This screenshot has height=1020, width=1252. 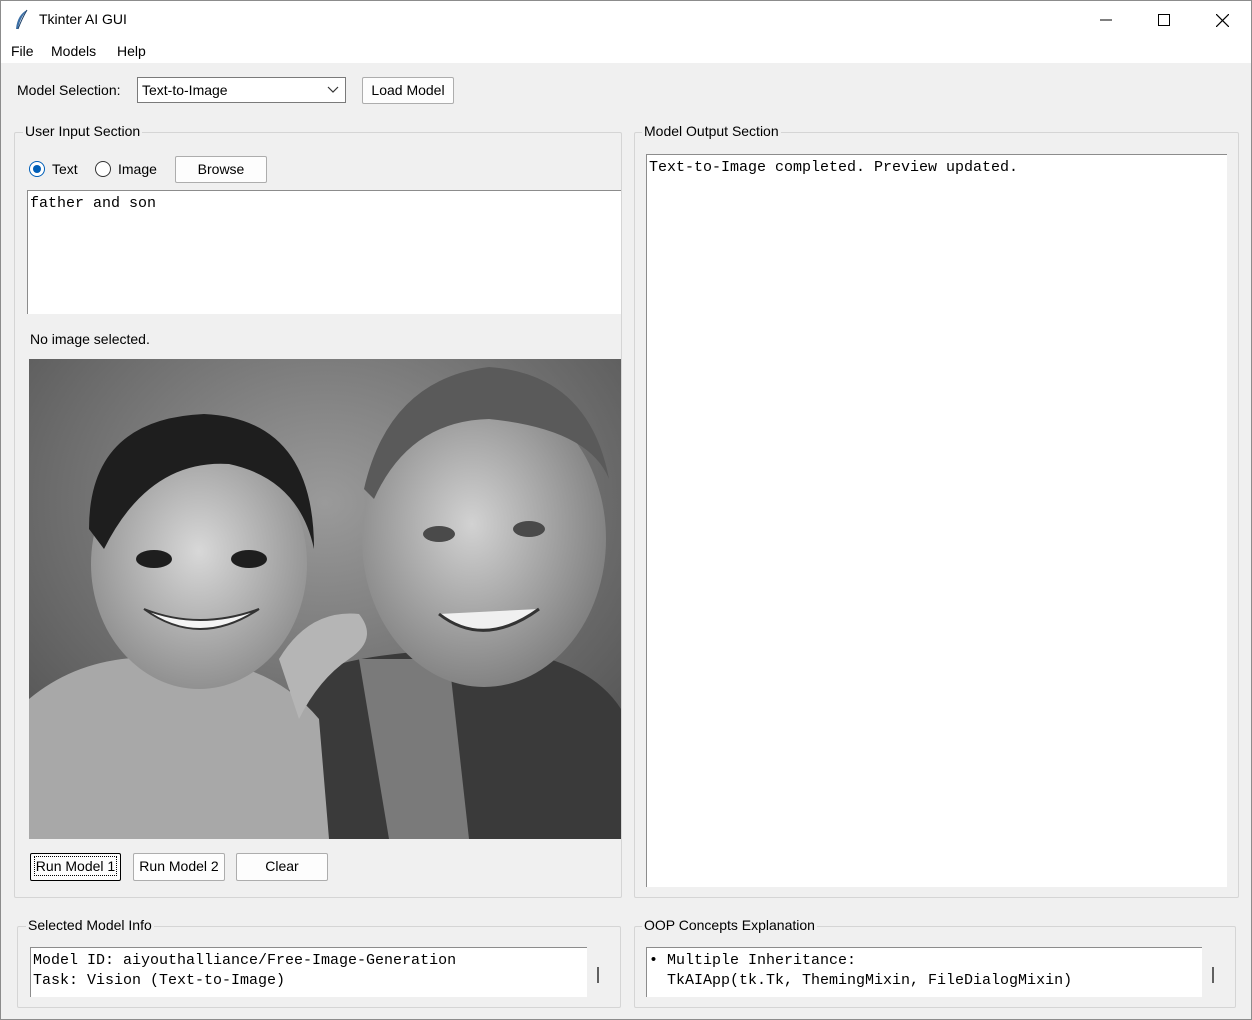 What do you see at coordinates (408, 90) in the screenshot?
I see `load-model-button: Load Model` at bounding box center [408, 90].